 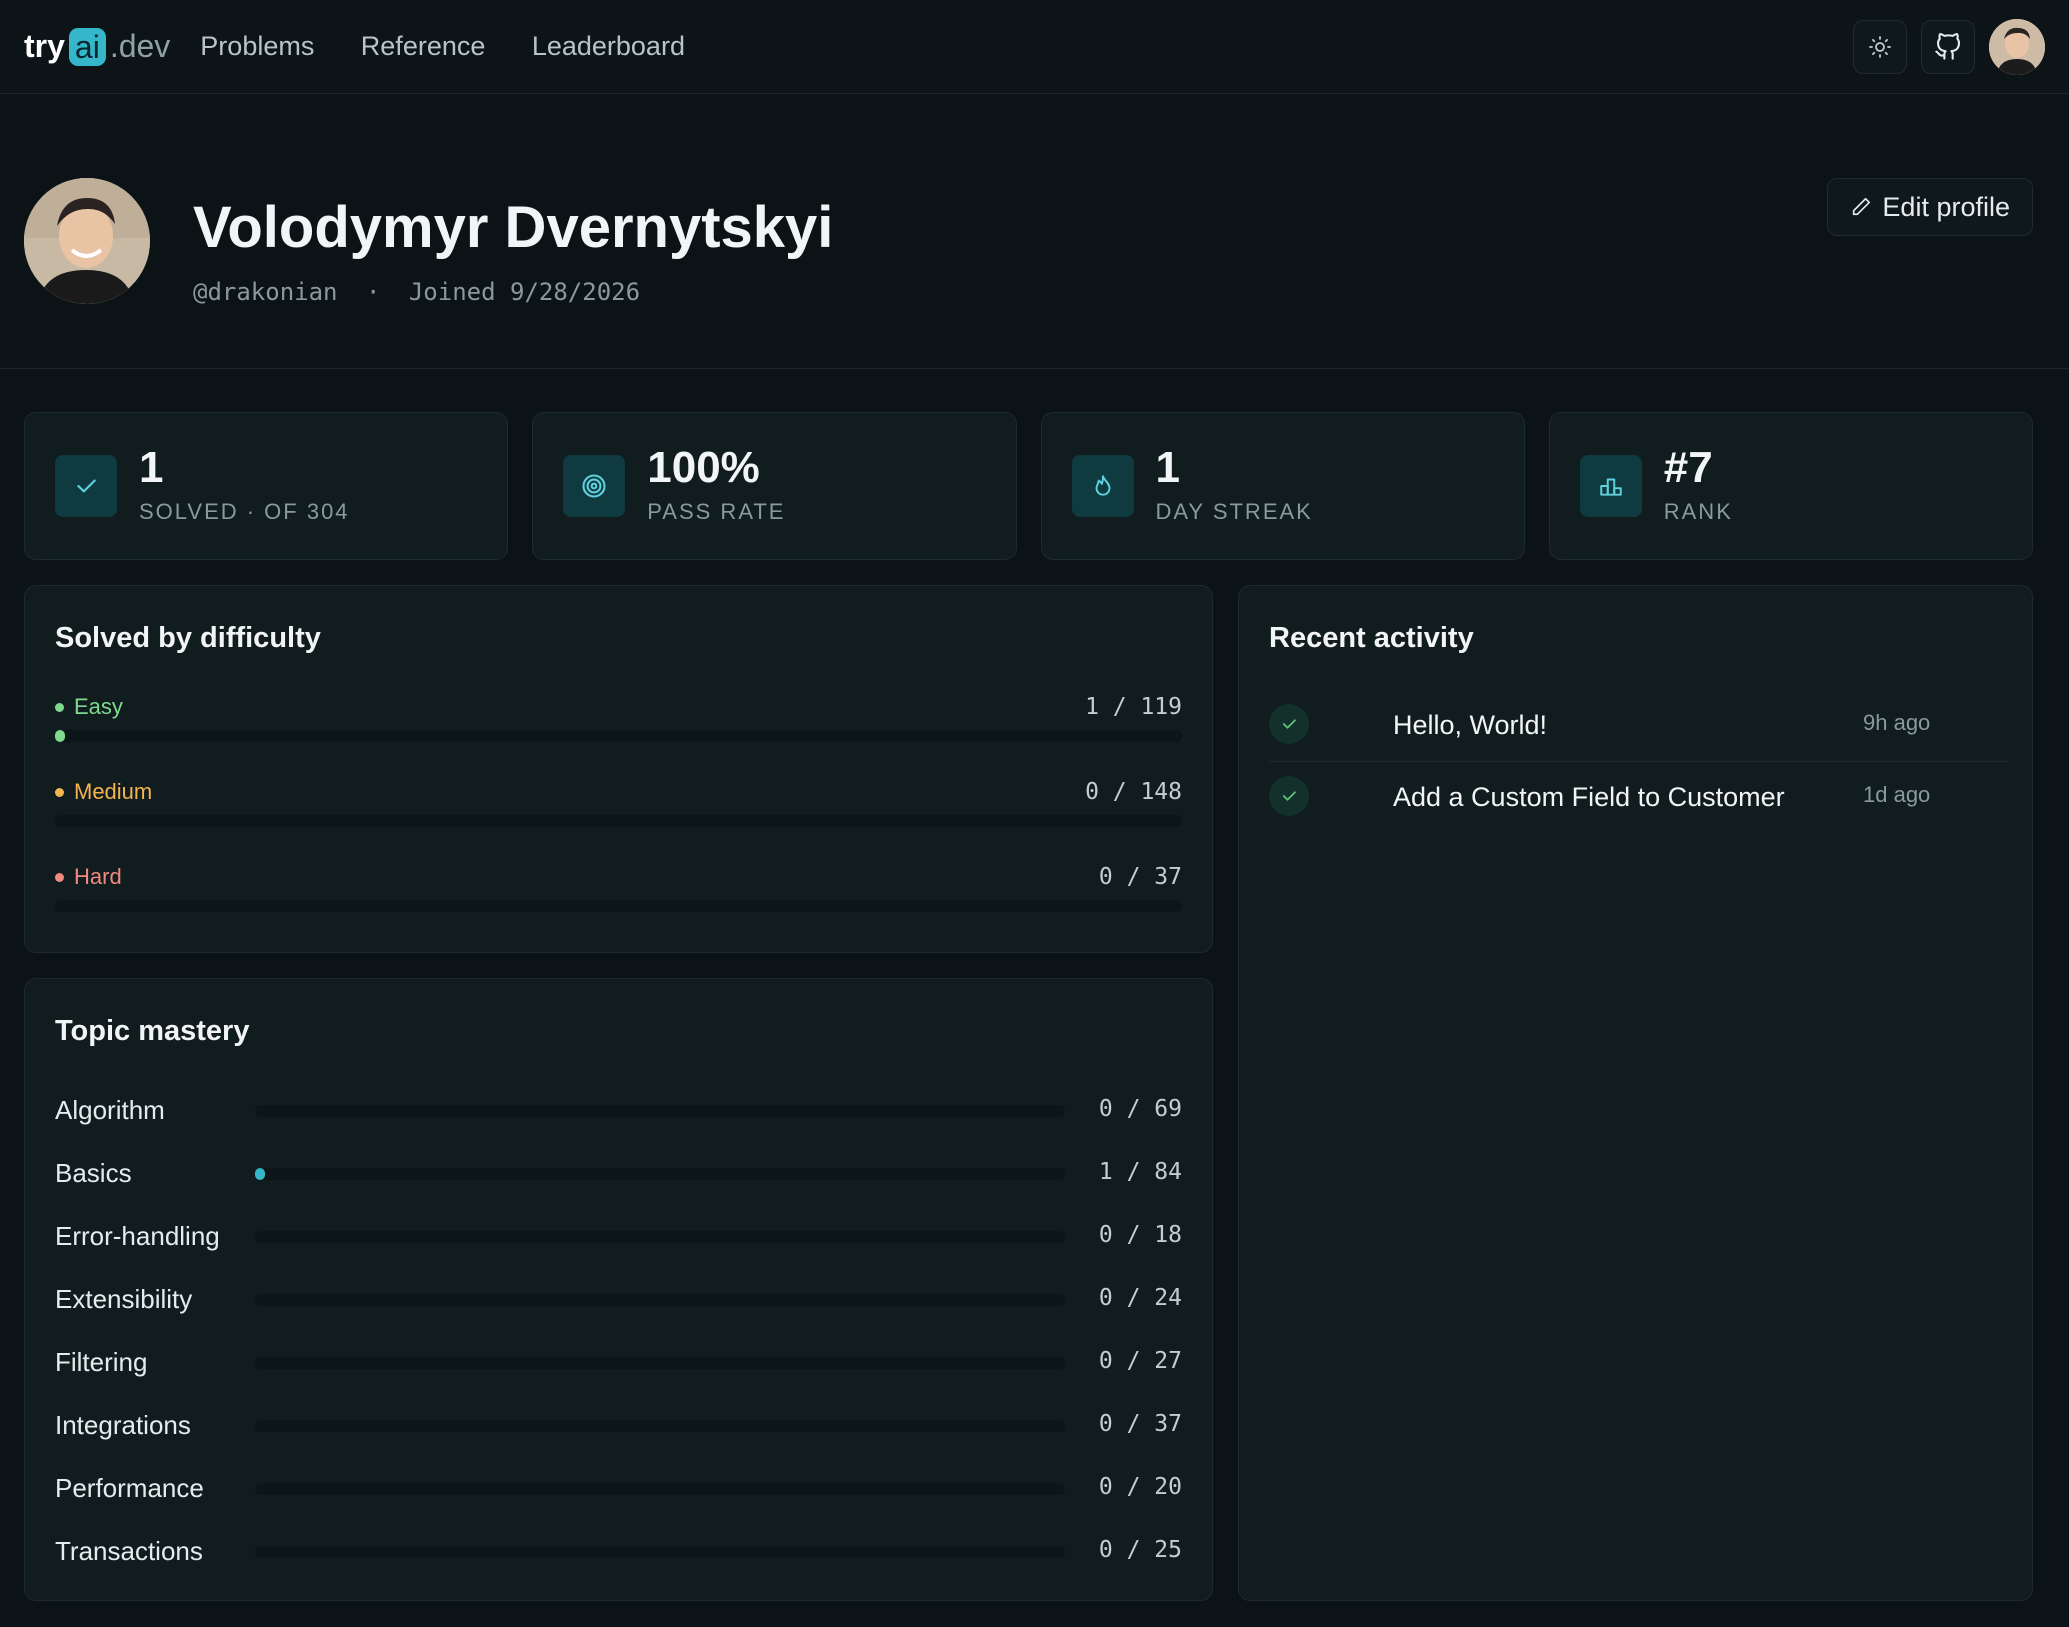 What do you see at coordinates (1140, 1235) in the screenshot?
I see `topic-count: 0 / 18` at bounding box center [1140, 1235].